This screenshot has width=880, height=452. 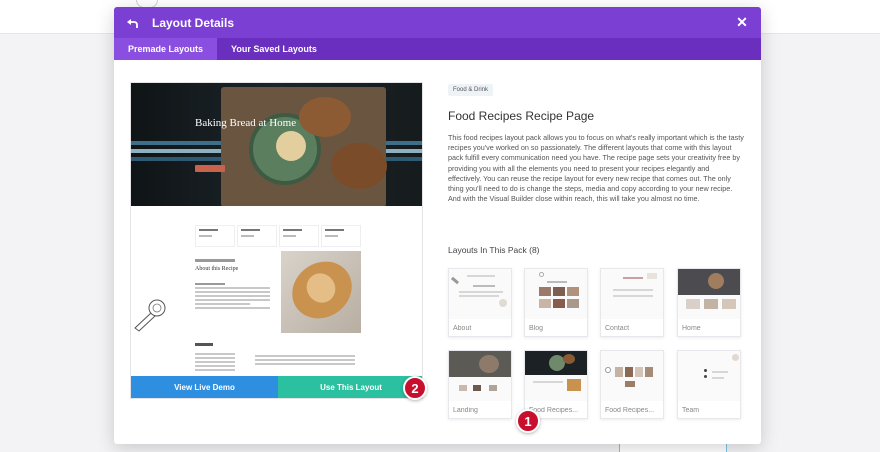 I want to click on preview-ingredients-list, so click(x=215, y=363).